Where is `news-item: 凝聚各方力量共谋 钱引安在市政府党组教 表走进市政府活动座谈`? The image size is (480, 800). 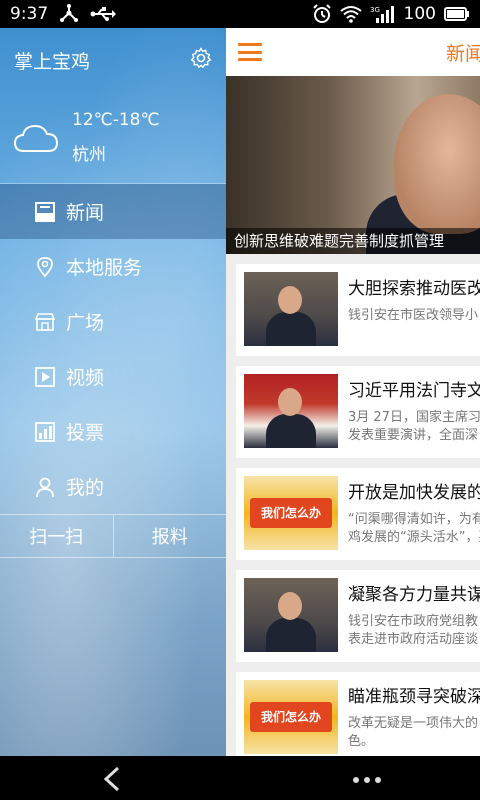 news-item: 凝聚各方力量共谋 钱引安在市政府党组教 表走进市政府活动座谈 is located at coordinates (358, 616).